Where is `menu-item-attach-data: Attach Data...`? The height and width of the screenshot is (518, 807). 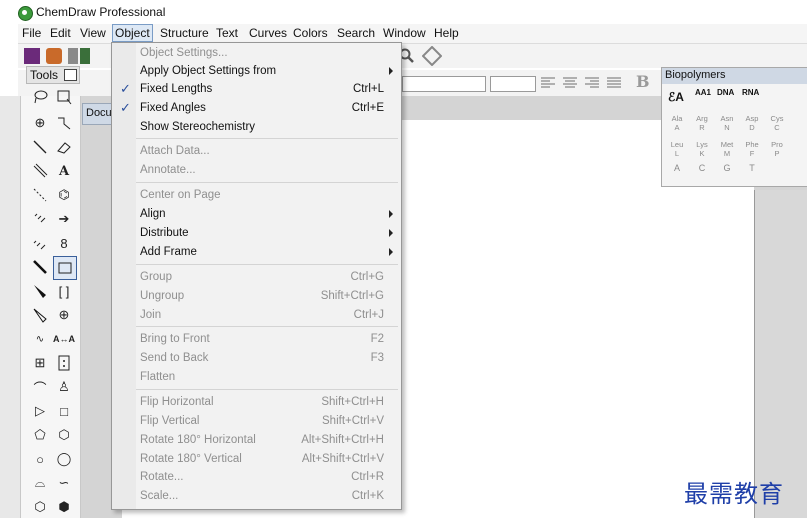
menu-item-attach-data: Attach Data... is located at coordinates (256, 152).